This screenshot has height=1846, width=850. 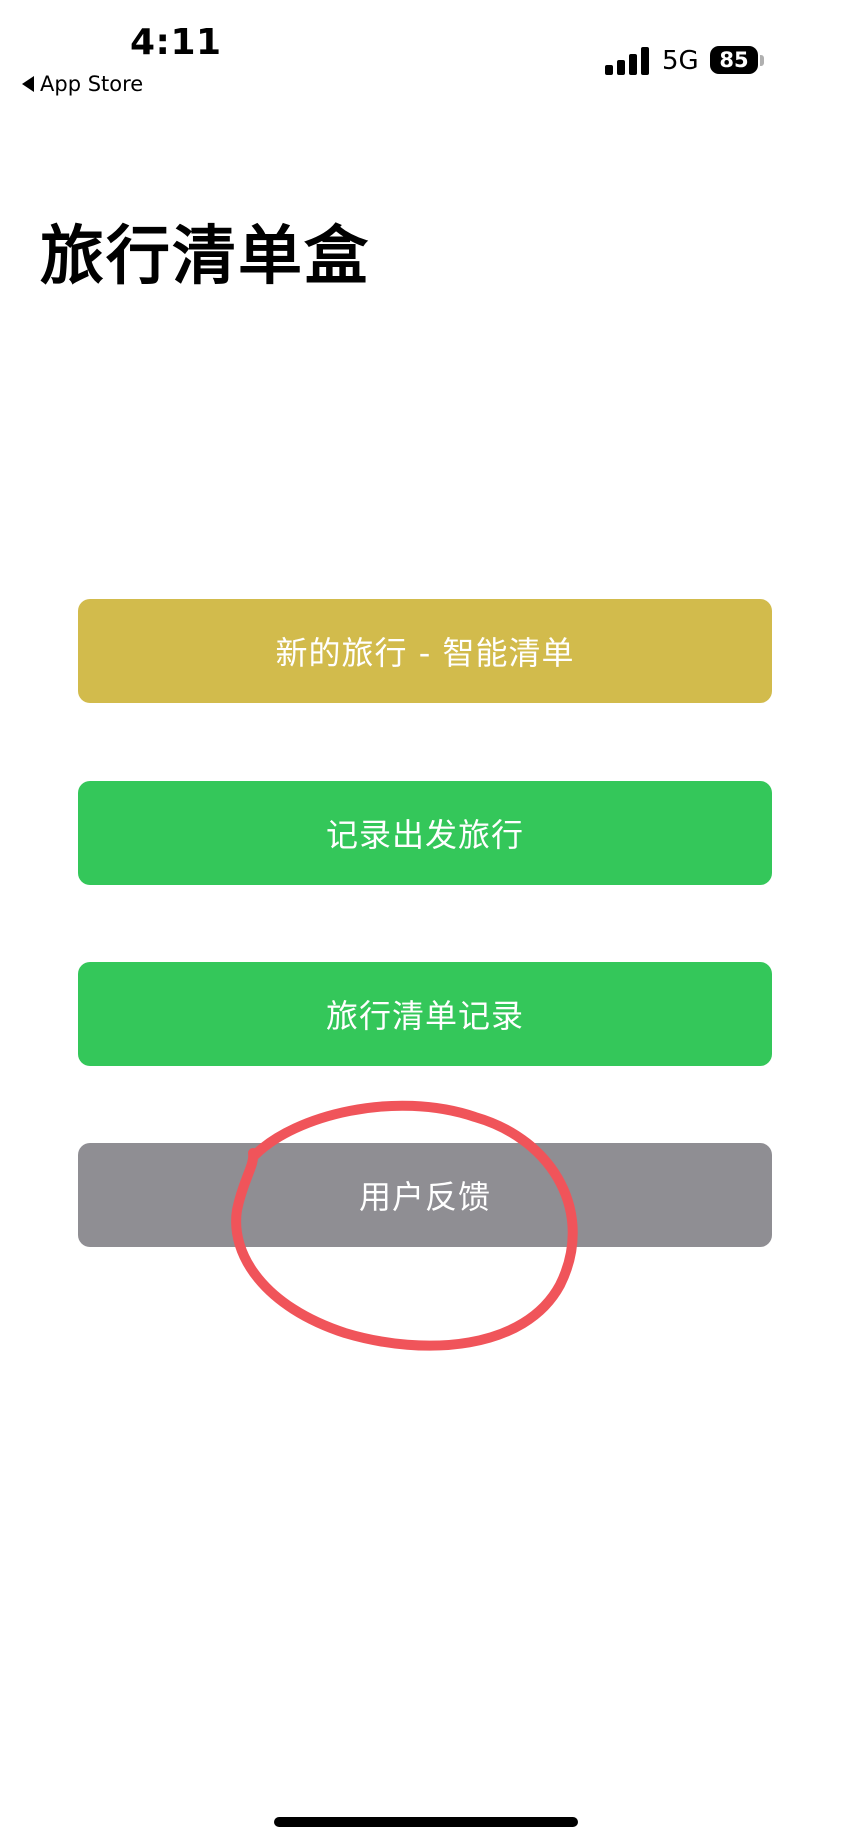 What do you see at coordinates (176, 42) in the screenshot?
I see `status-time: 4:11` at bounding box center [176, 42].